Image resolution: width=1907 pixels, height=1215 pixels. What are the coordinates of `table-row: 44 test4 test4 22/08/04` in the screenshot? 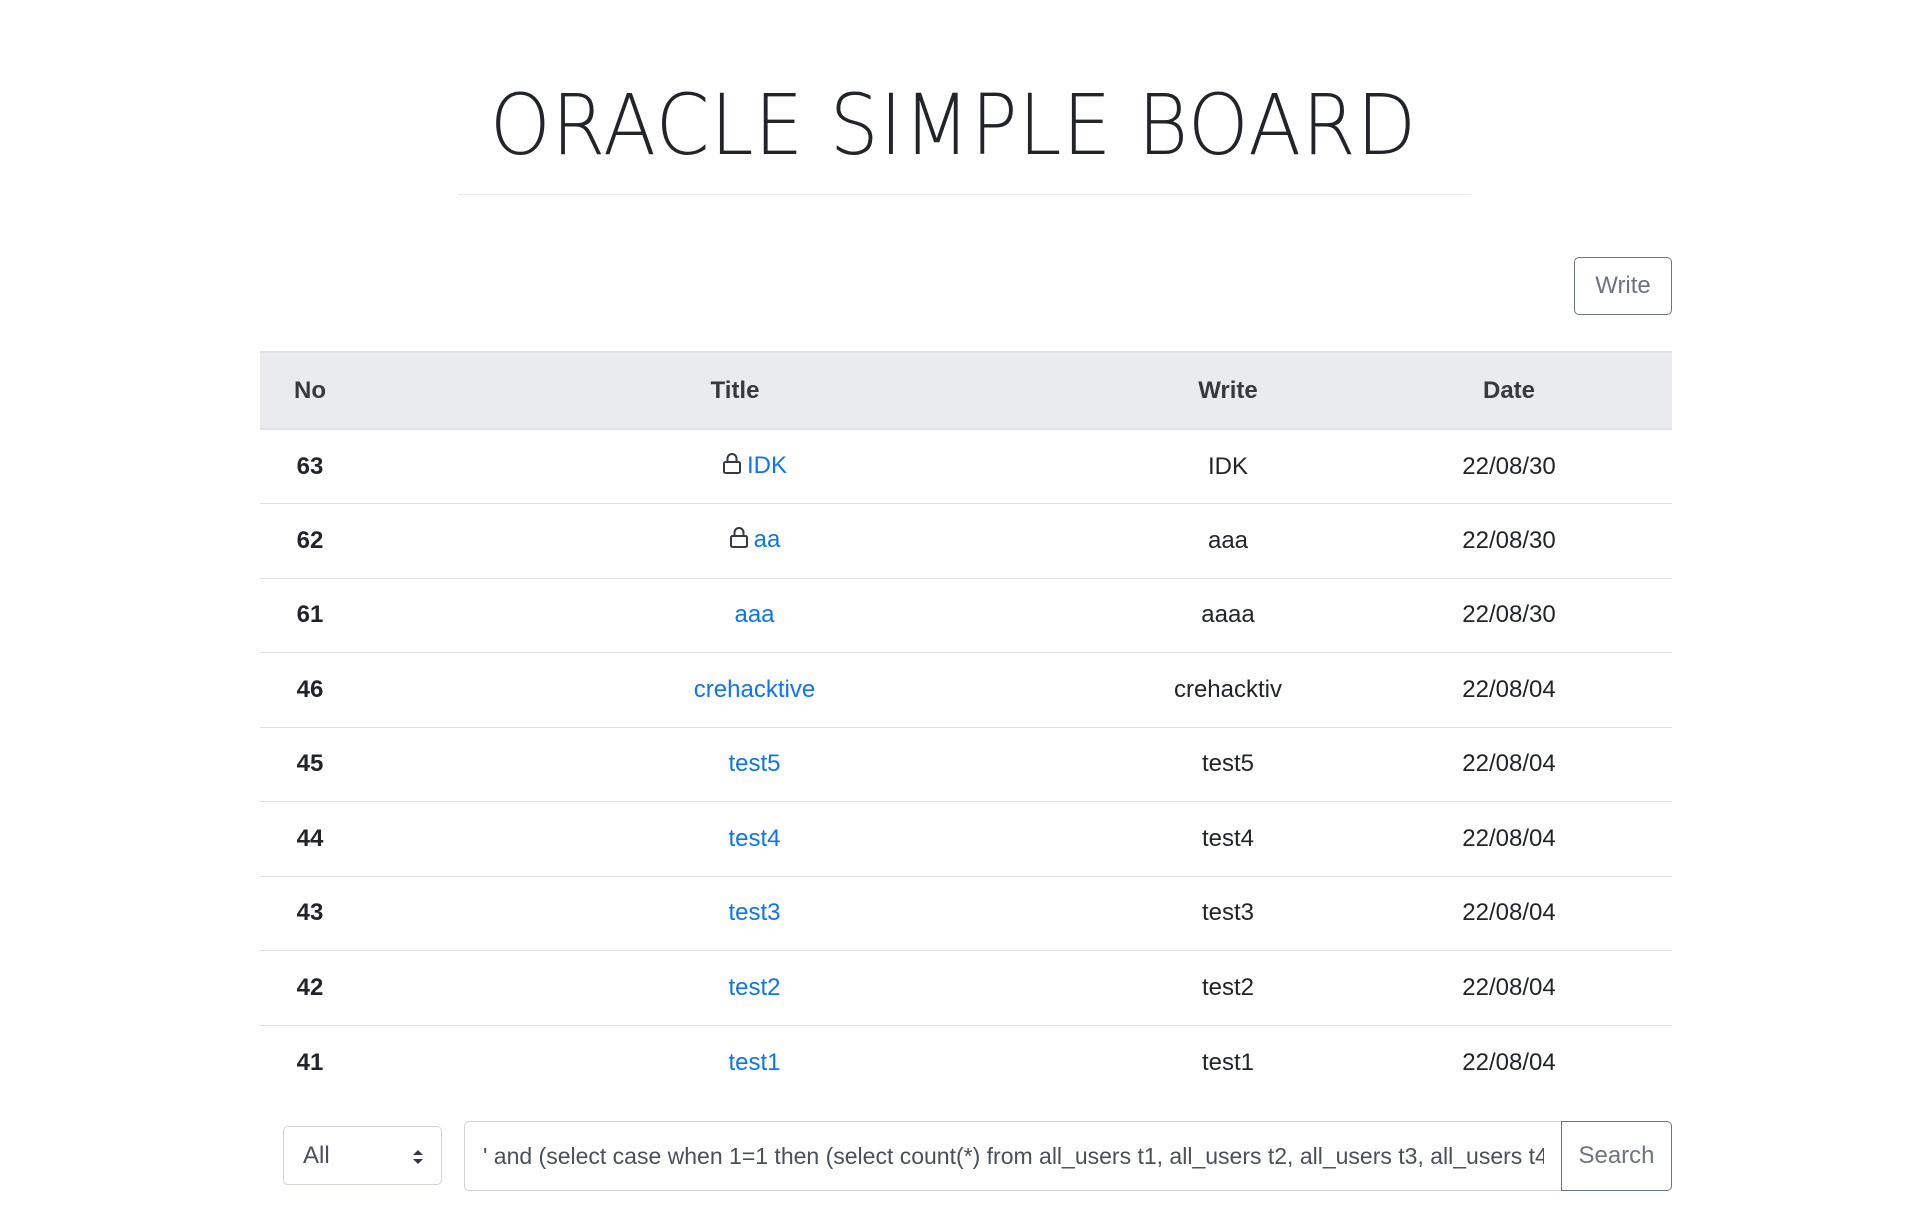 It's located at (966, 838).